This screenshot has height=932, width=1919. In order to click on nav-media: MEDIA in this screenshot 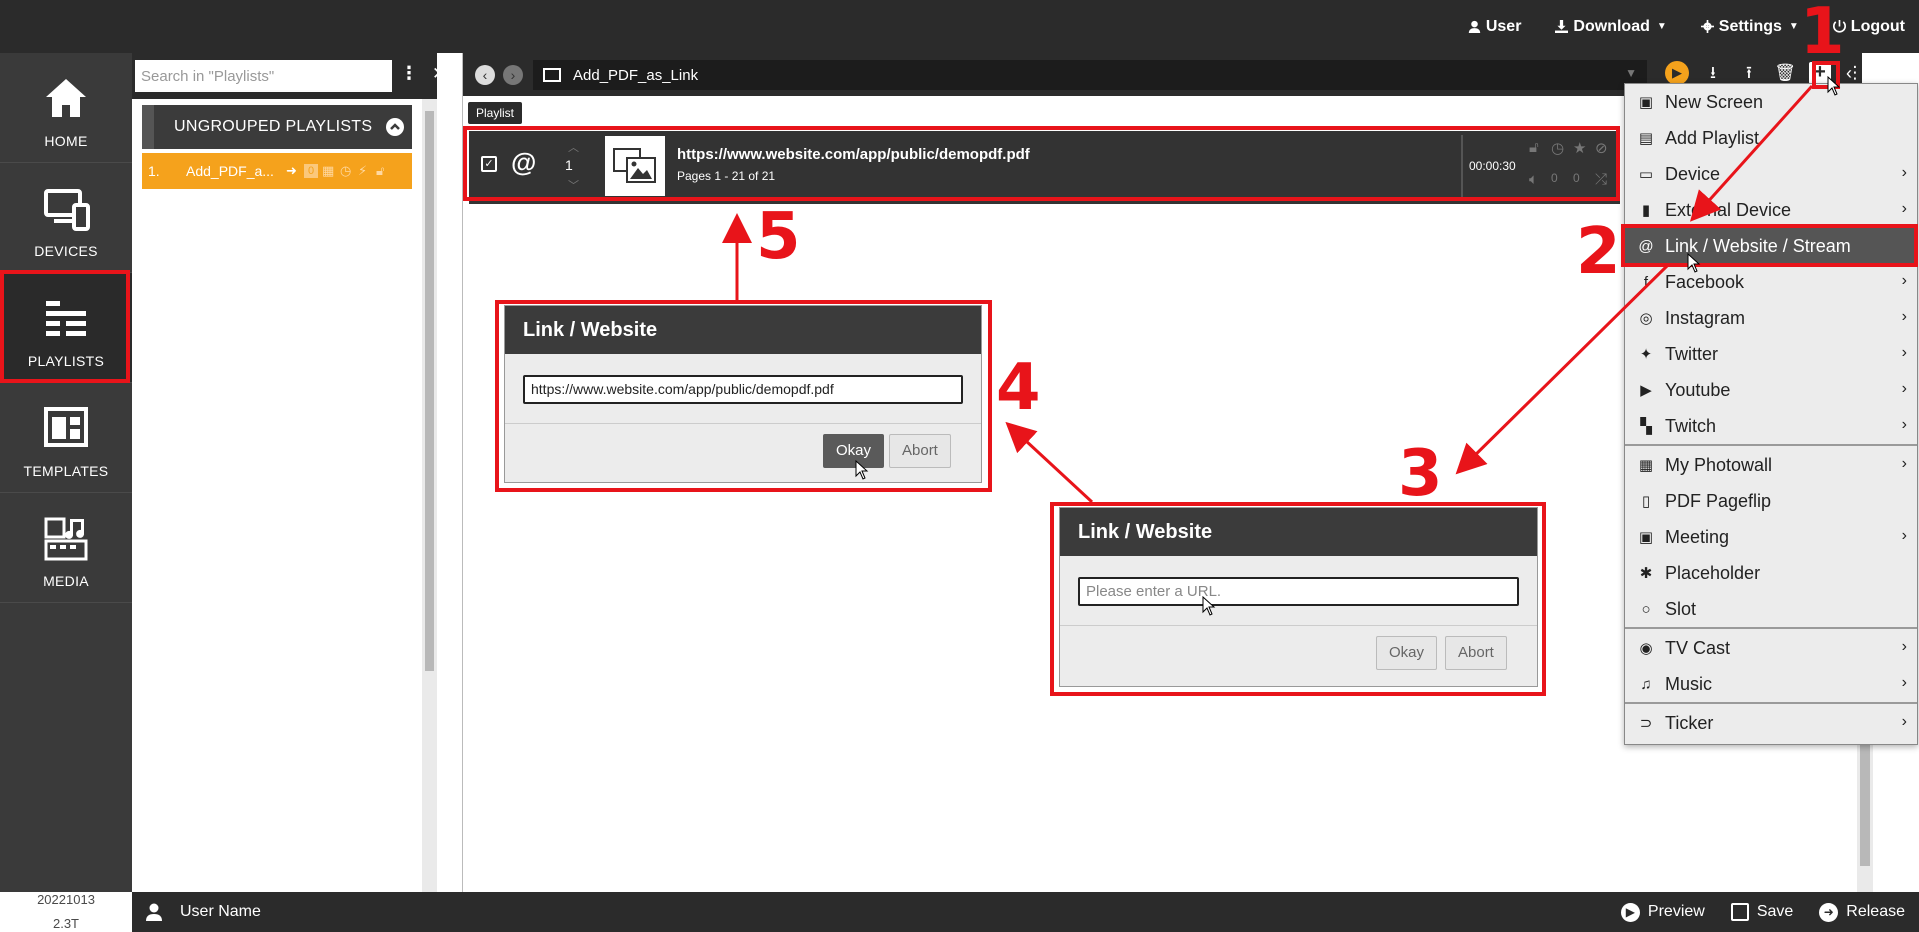, I will do `click(66, 548)`.